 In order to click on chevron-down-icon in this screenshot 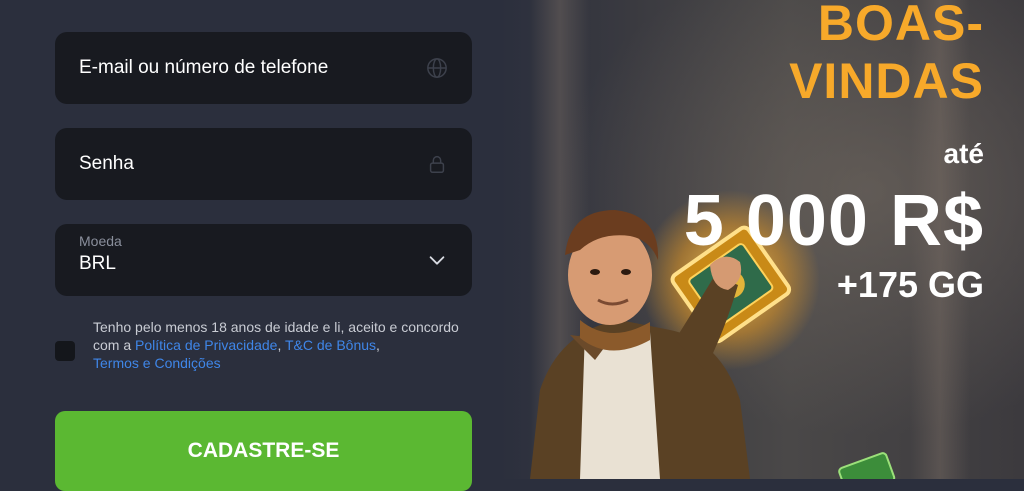, I will do `click(437, 260)`.